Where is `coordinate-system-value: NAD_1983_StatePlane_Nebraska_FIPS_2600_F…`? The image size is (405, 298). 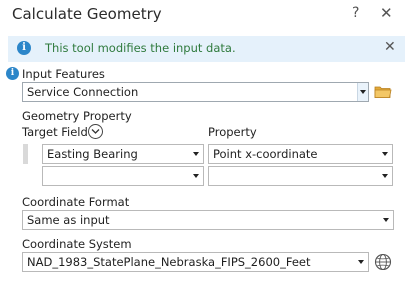 coordinate-system-value: NAD_1983_StatePlane_Nebraska_FIPS_2600_F… is located at coordinates (169, 262).